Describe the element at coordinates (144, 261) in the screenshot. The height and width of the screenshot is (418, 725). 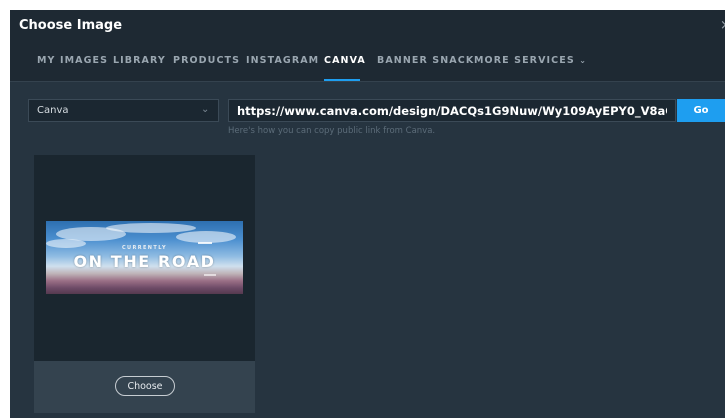
I see `thumbnail-big-text: ON THE ROAD` at that location.